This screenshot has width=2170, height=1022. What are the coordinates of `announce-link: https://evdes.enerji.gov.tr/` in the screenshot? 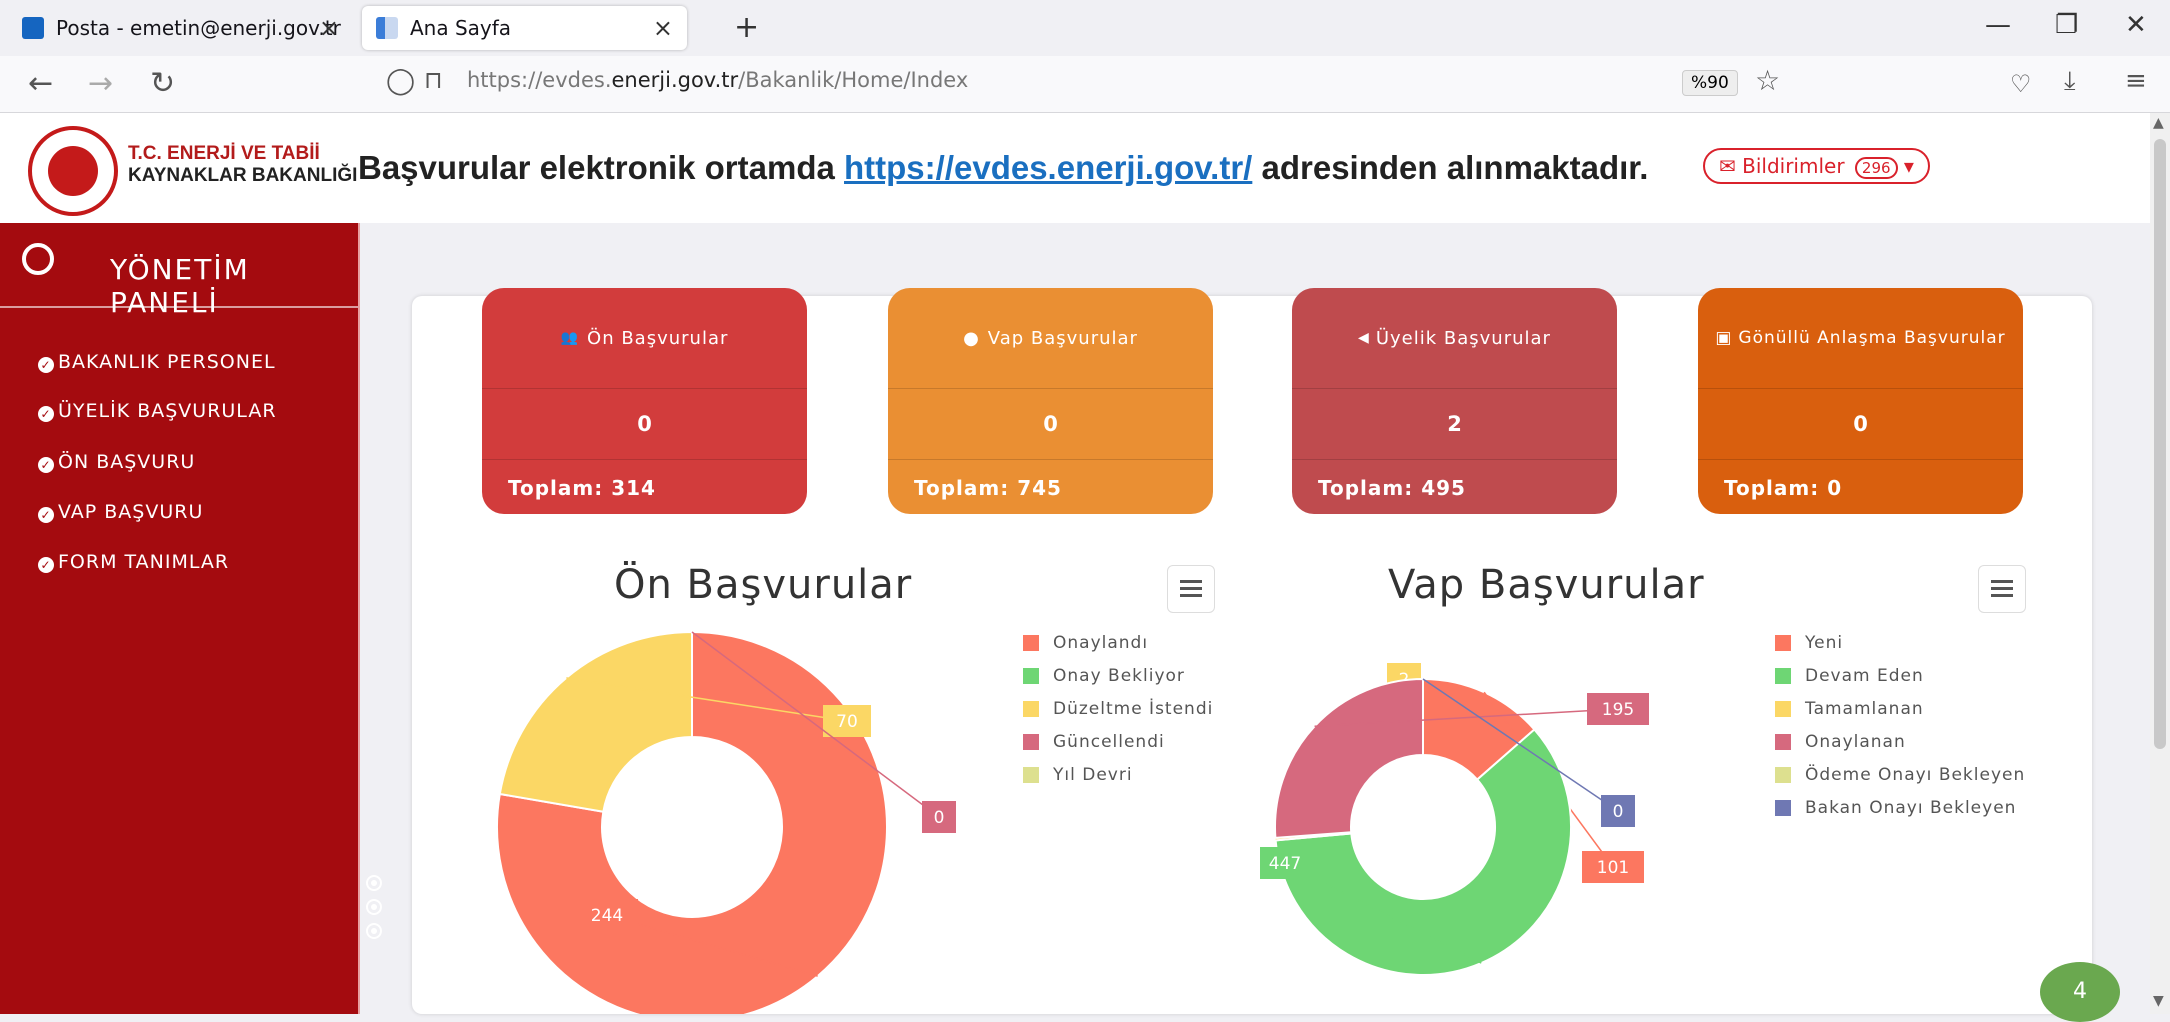 It's located at (1048, 167).